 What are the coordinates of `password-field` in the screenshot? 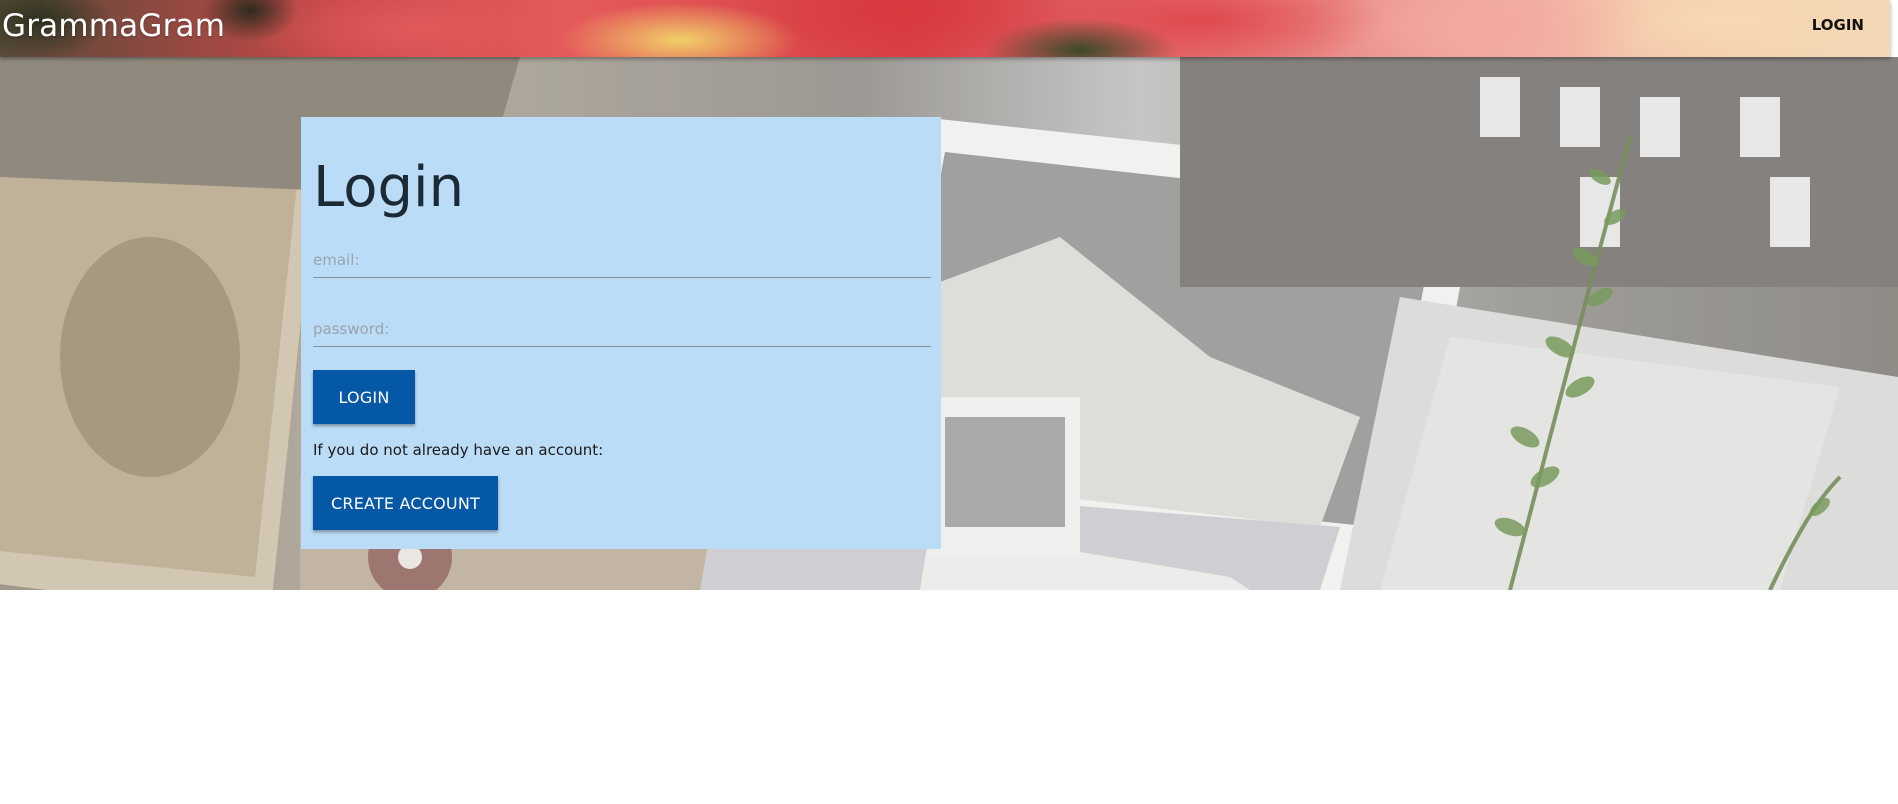 It's located at (622, 329).